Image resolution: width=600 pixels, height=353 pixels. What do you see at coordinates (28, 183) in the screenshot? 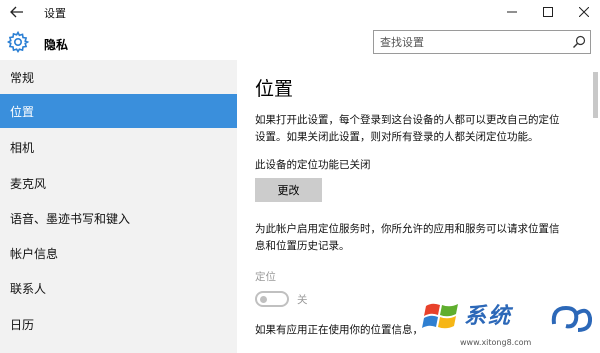
I see `sidebar-item-label: 麦克风` at bounding box center [28, 183].